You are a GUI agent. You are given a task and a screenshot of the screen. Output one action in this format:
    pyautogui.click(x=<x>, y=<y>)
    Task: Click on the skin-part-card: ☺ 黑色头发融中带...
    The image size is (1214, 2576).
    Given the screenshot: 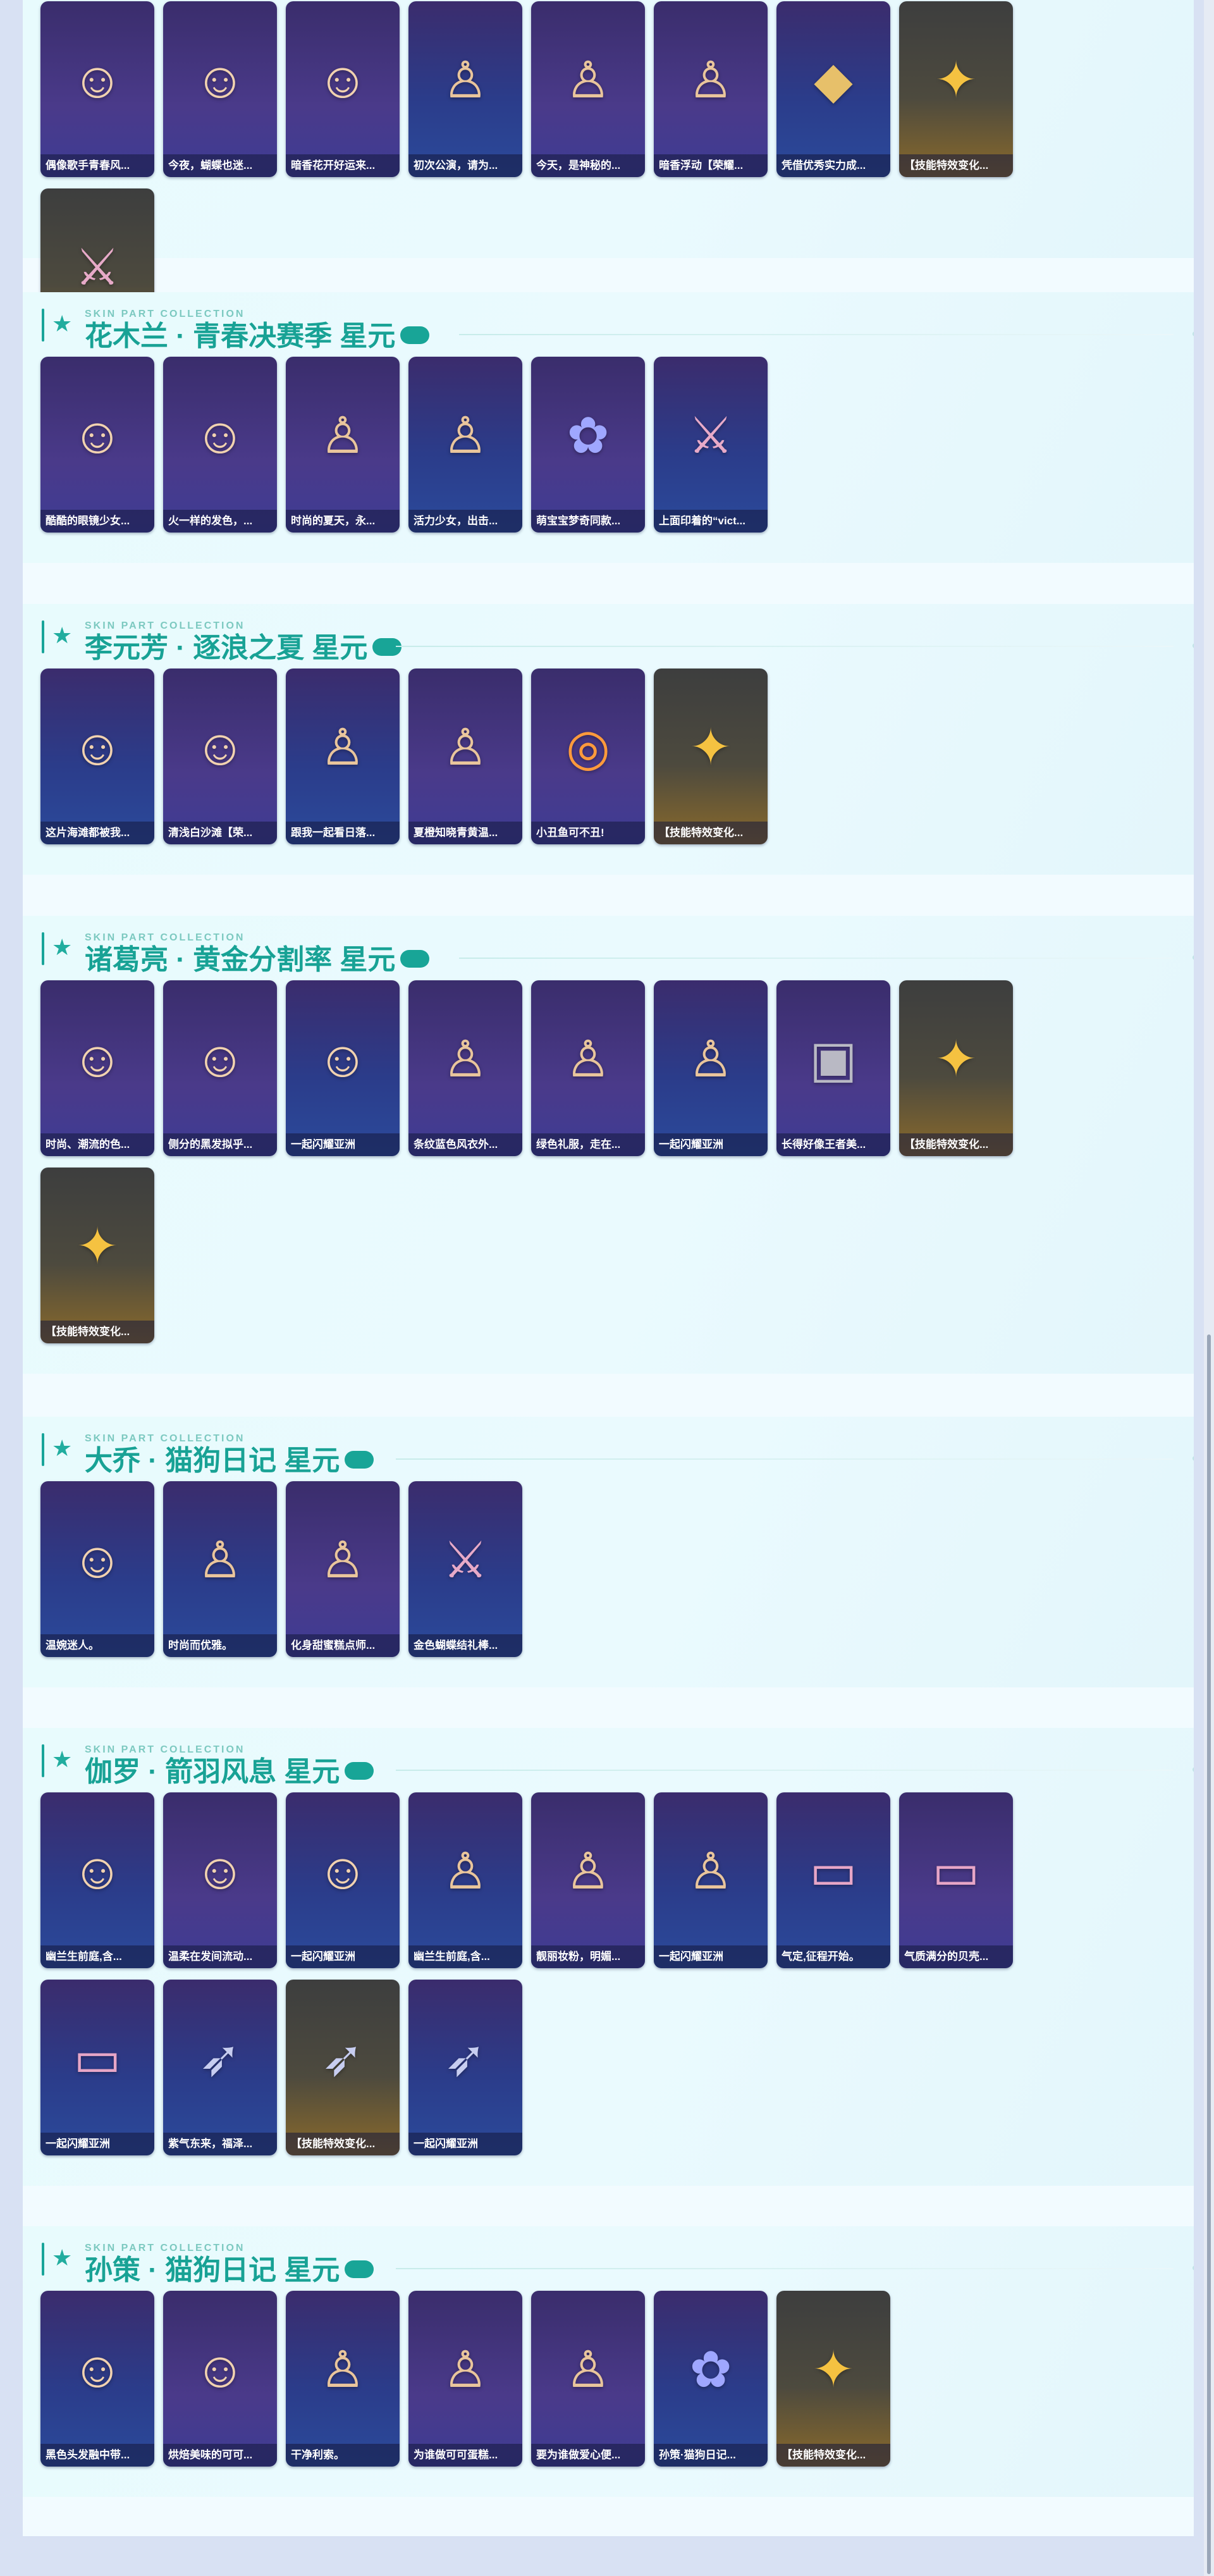 What is the action you would take?
    pyautogui.click(x=97, y=2379)
    